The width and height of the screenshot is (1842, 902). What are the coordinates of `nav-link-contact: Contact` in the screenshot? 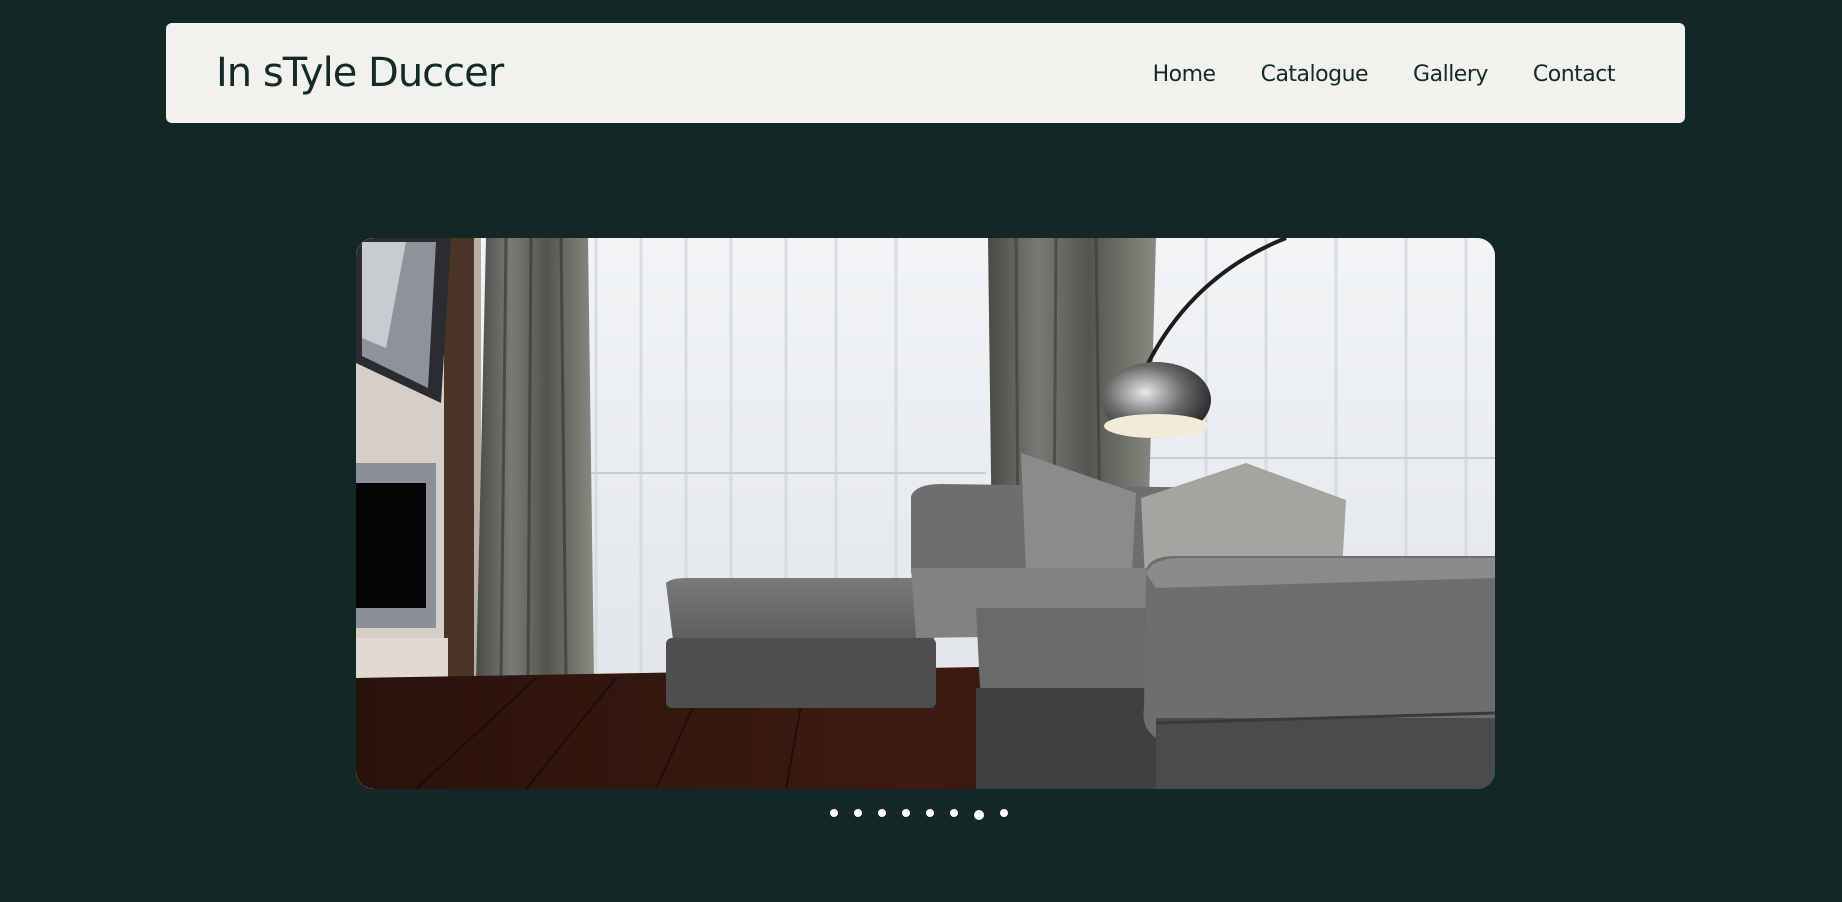 It's located at (1574, 74).